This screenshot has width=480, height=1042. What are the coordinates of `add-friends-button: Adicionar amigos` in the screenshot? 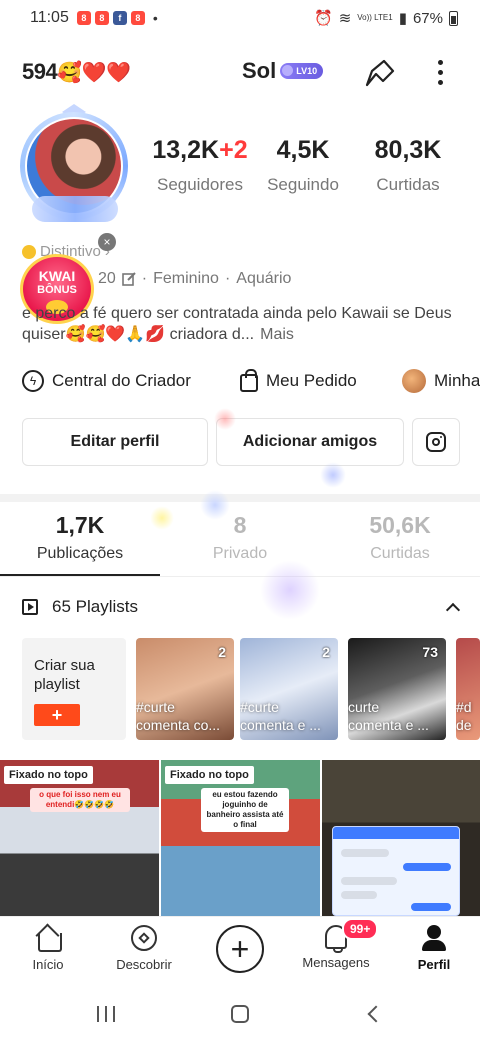 It's located at (310, 442).